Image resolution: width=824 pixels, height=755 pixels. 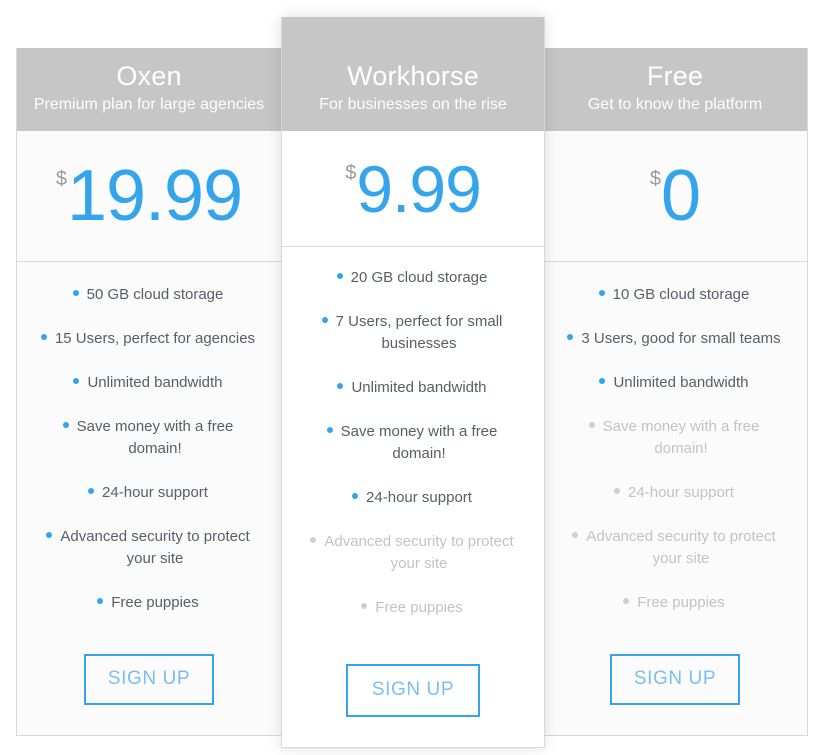 I want to click on list-item: 50 GB cloud storage, so click(x=149, y=295).